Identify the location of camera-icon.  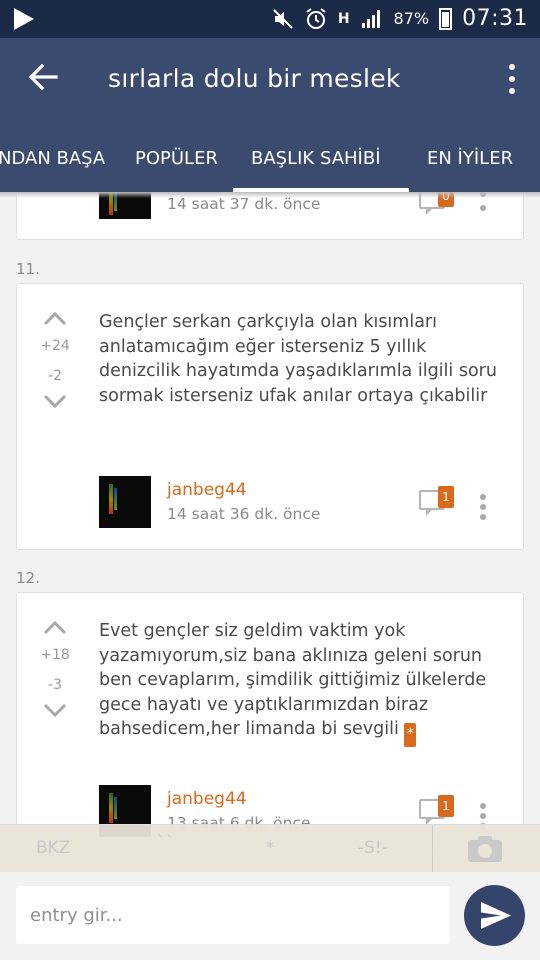
(485, 848).